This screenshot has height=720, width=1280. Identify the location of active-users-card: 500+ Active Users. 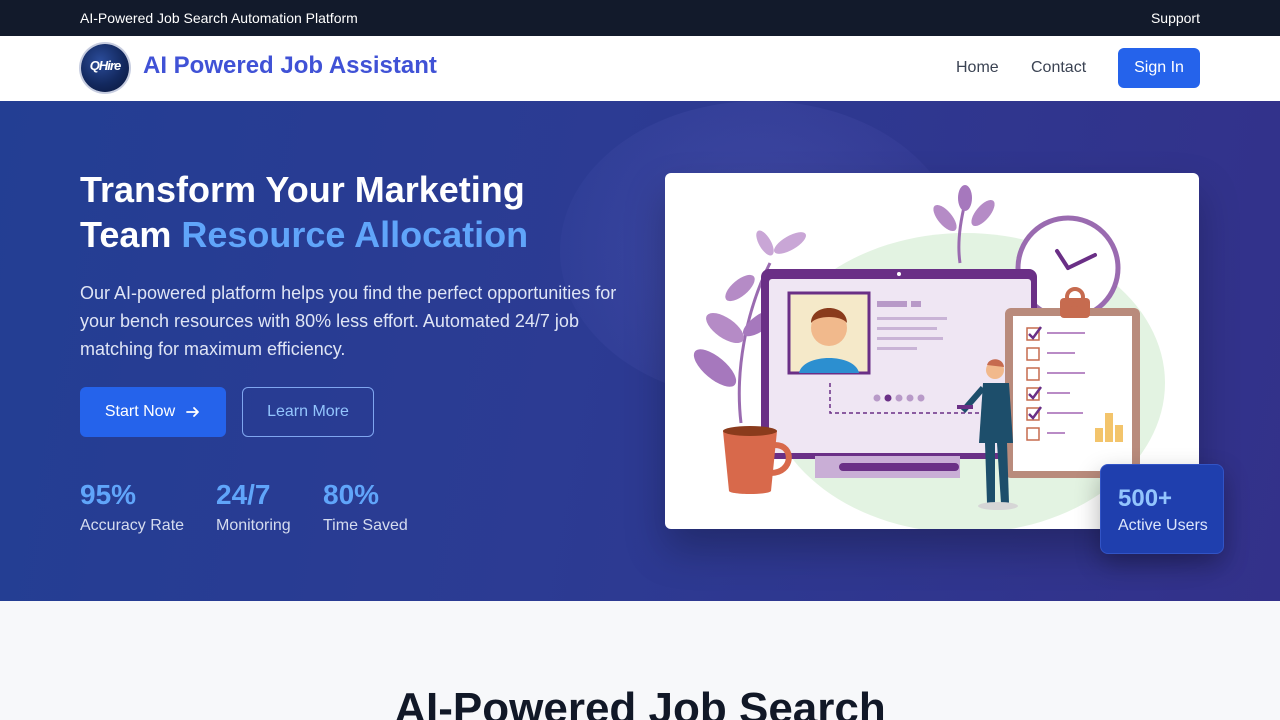
(1162, 509).